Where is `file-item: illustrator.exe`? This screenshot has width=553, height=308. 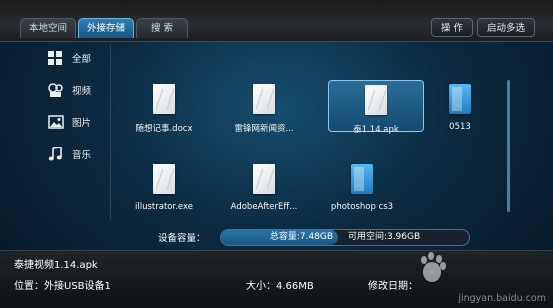
file-item: illustrator.exe is located at coordinates (164, 192).